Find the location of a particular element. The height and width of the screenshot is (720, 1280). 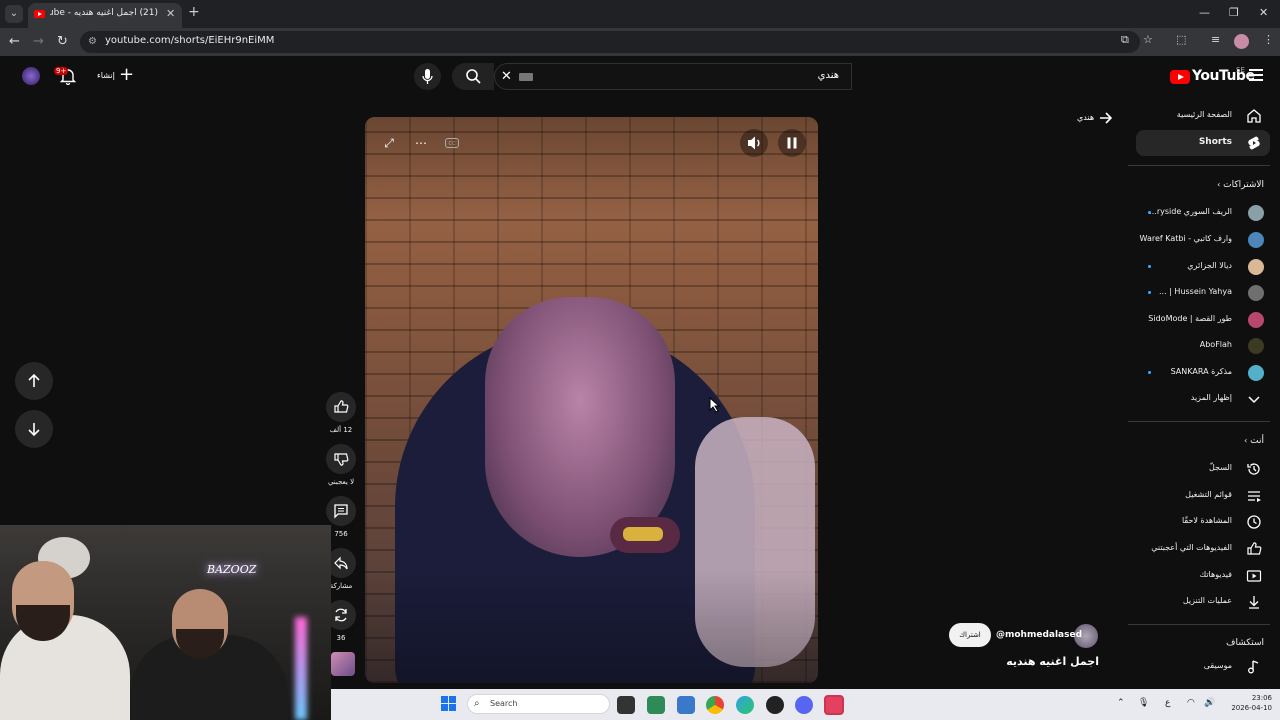

search-button is located at coordinates (473, 76).